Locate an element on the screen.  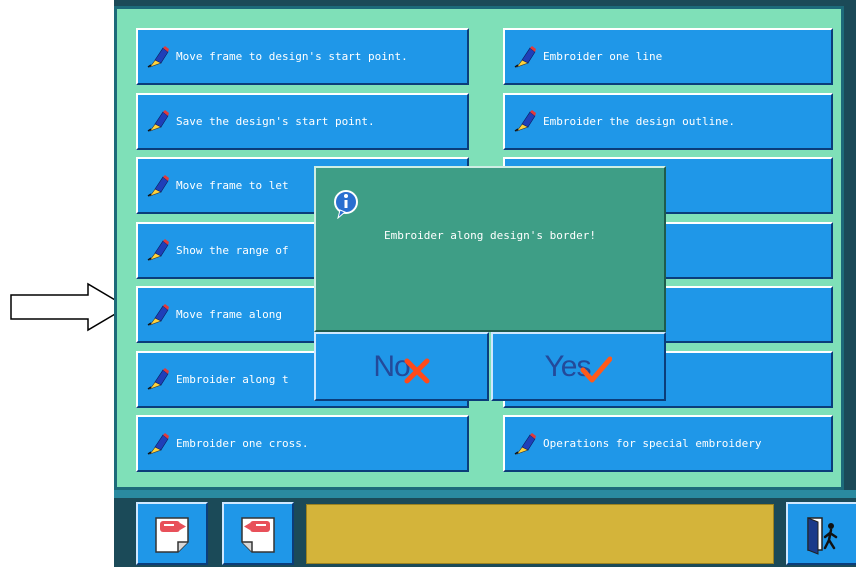
x-mark-icon is located at coordinates (417, 370).